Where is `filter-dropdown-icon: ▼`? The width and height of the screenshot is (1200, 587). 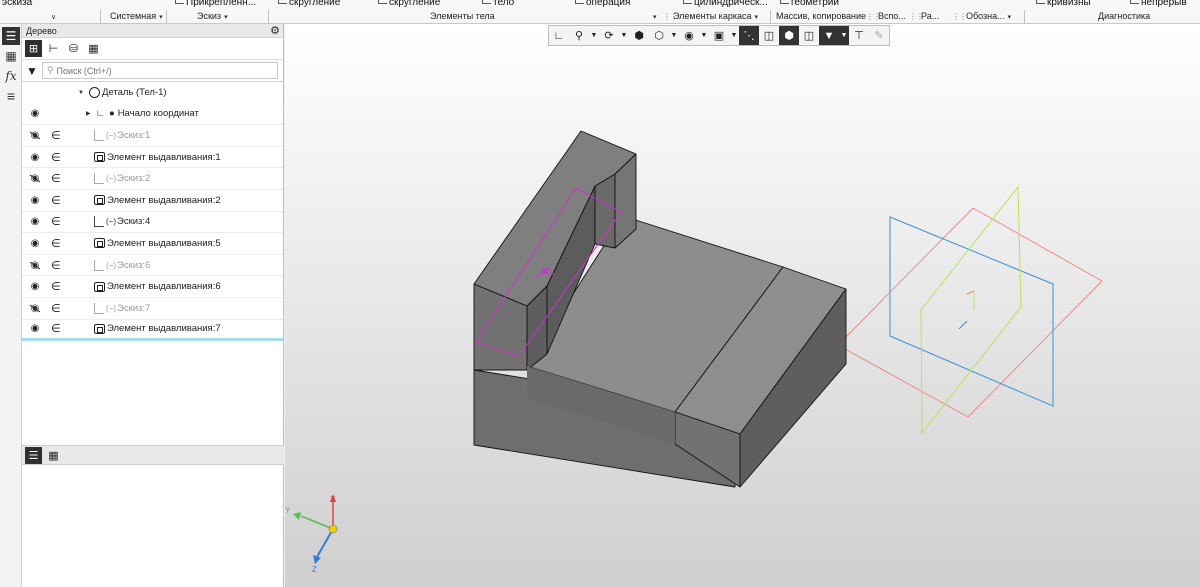 filter-dropdown-icon: ▼ is located at coordinates (844, 35).